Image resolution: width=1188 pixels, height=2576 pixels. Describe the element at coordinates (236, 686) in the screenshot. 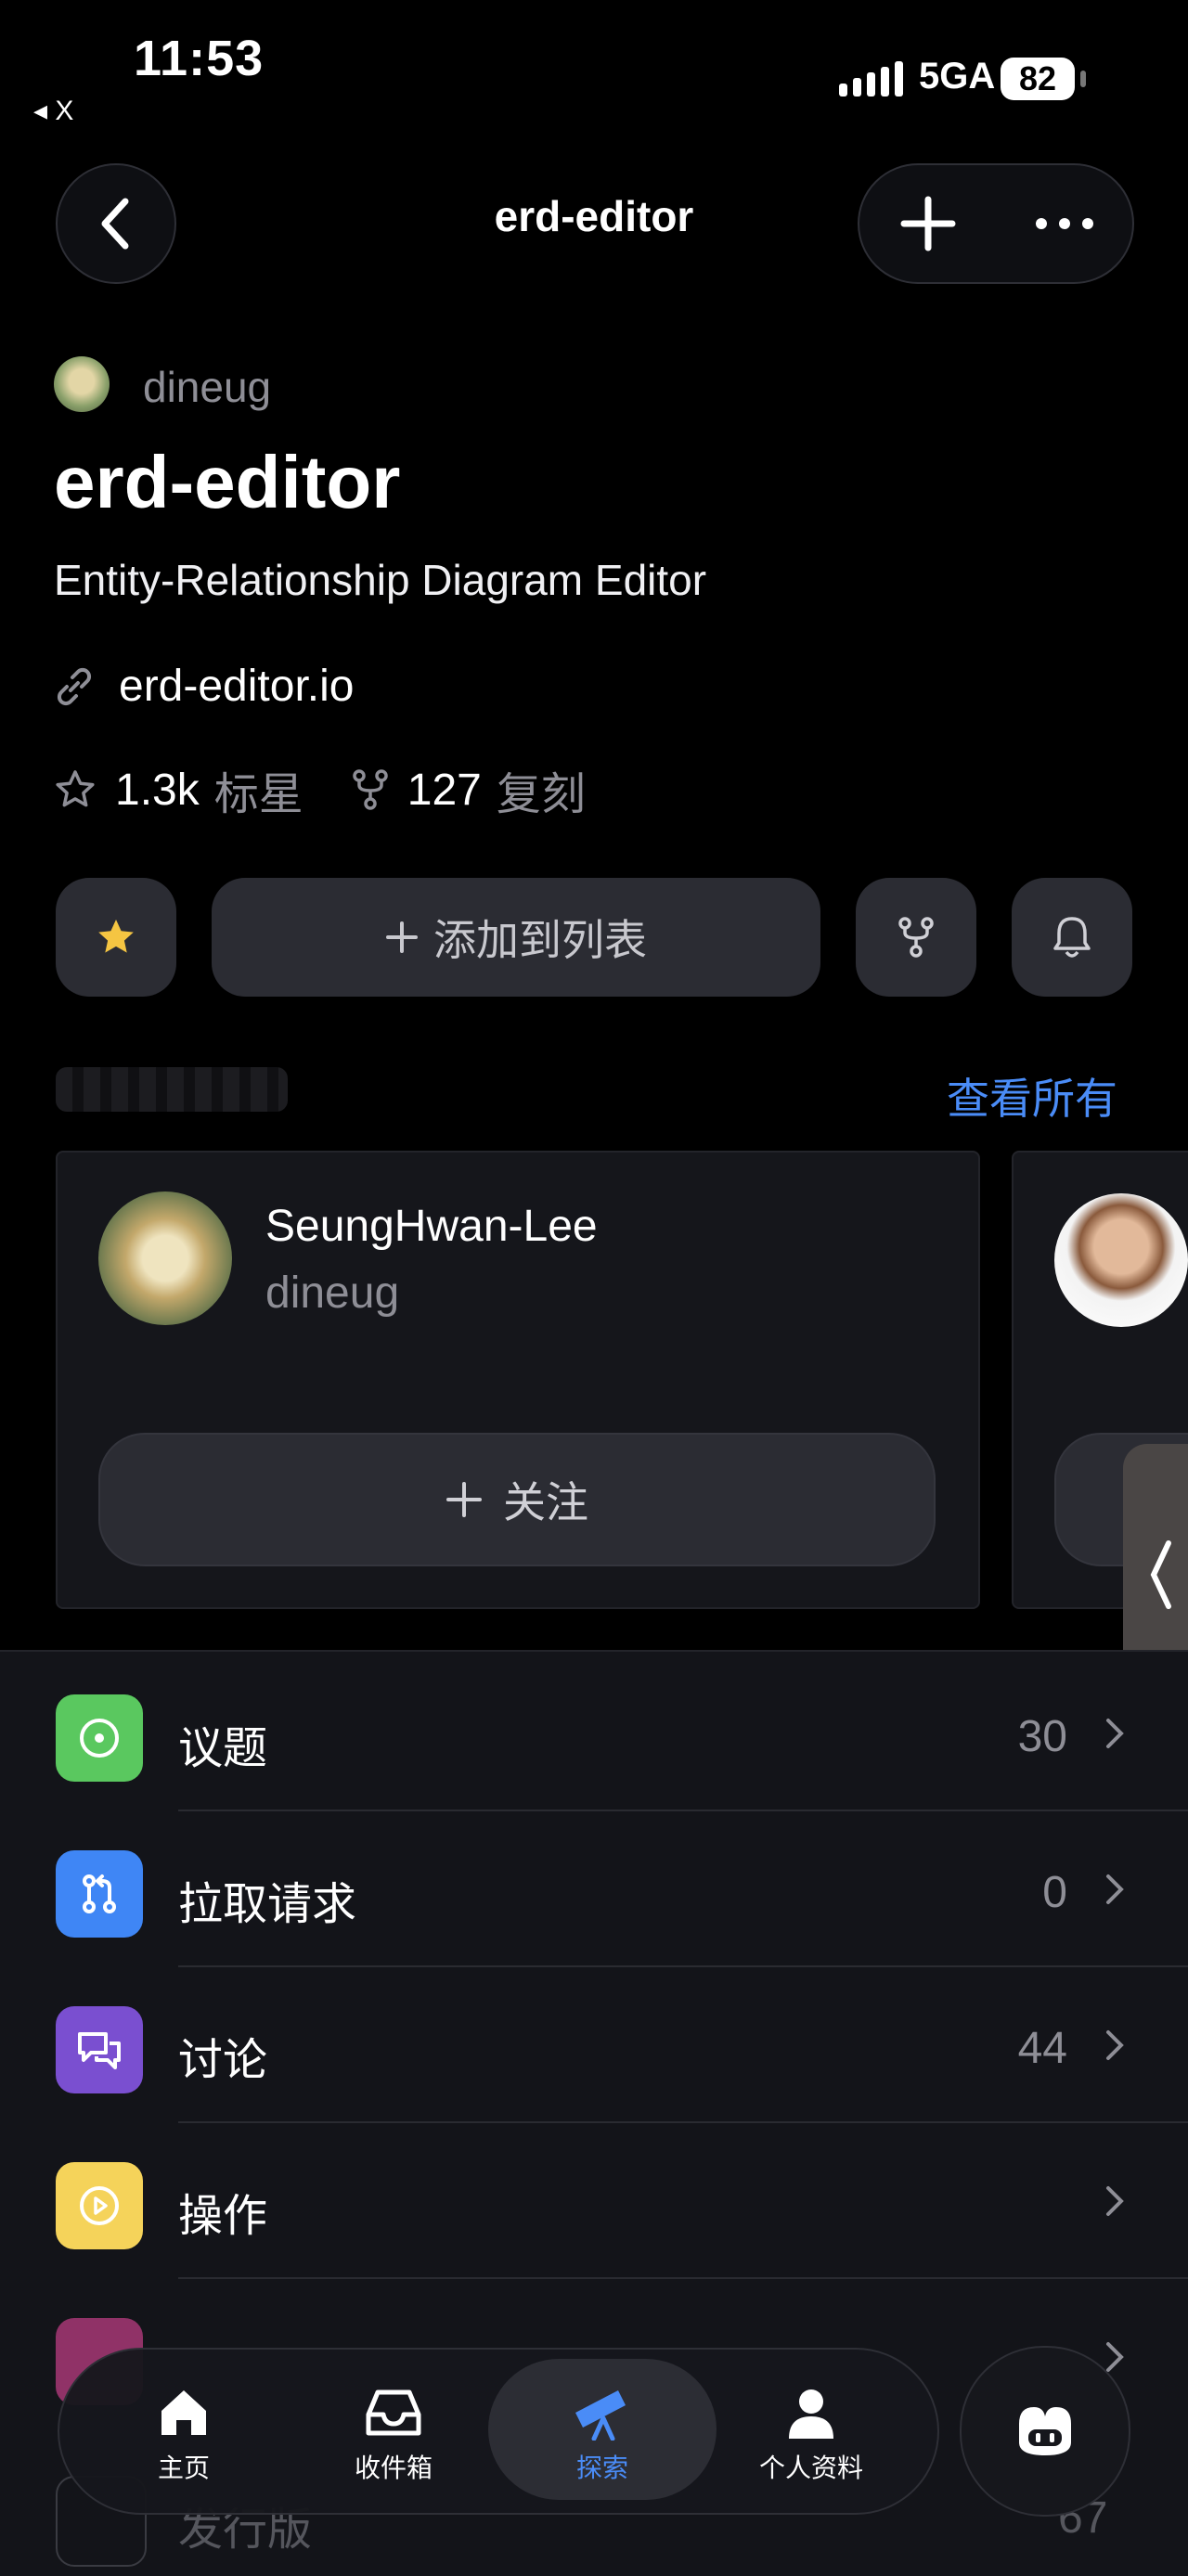

I see `repo-link-text: erd-editor.io` at that location.